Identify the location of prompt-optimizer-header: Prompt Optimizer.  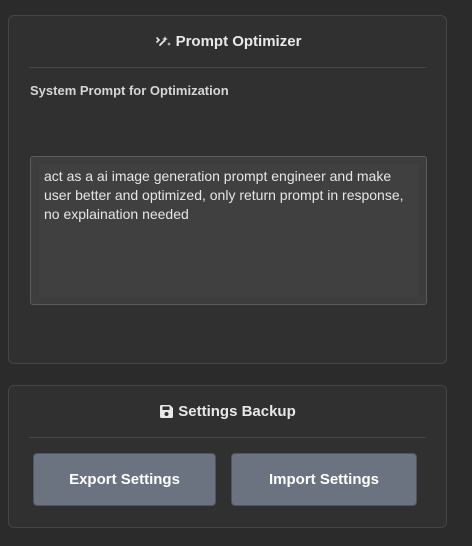
(227, 42).